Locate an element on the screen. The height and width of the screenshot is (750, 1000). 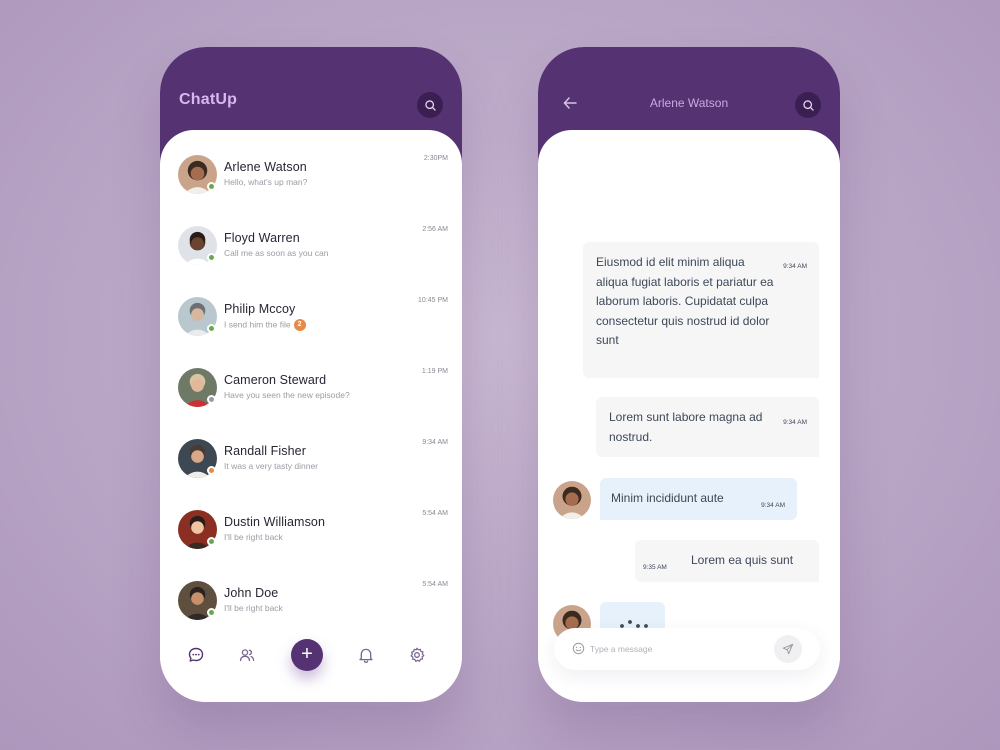
contacts-nav-button is located at coordinates (247, 655).